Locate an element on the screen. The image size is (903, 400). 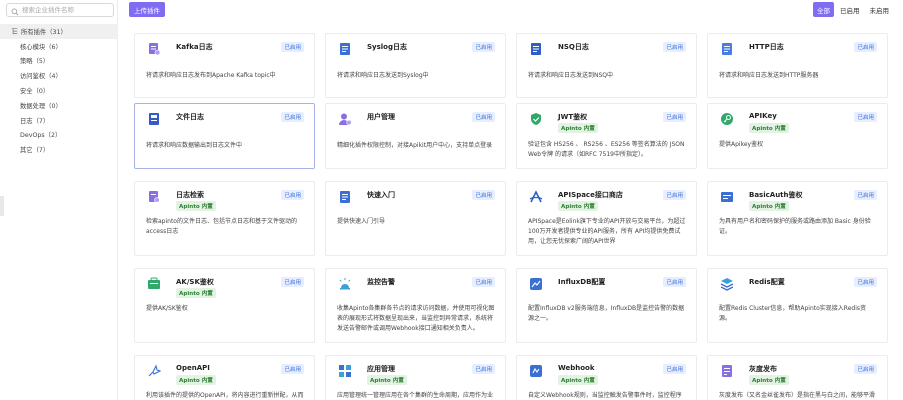
plugin-name: 灰度发布 is located at coordinates (763, 369).